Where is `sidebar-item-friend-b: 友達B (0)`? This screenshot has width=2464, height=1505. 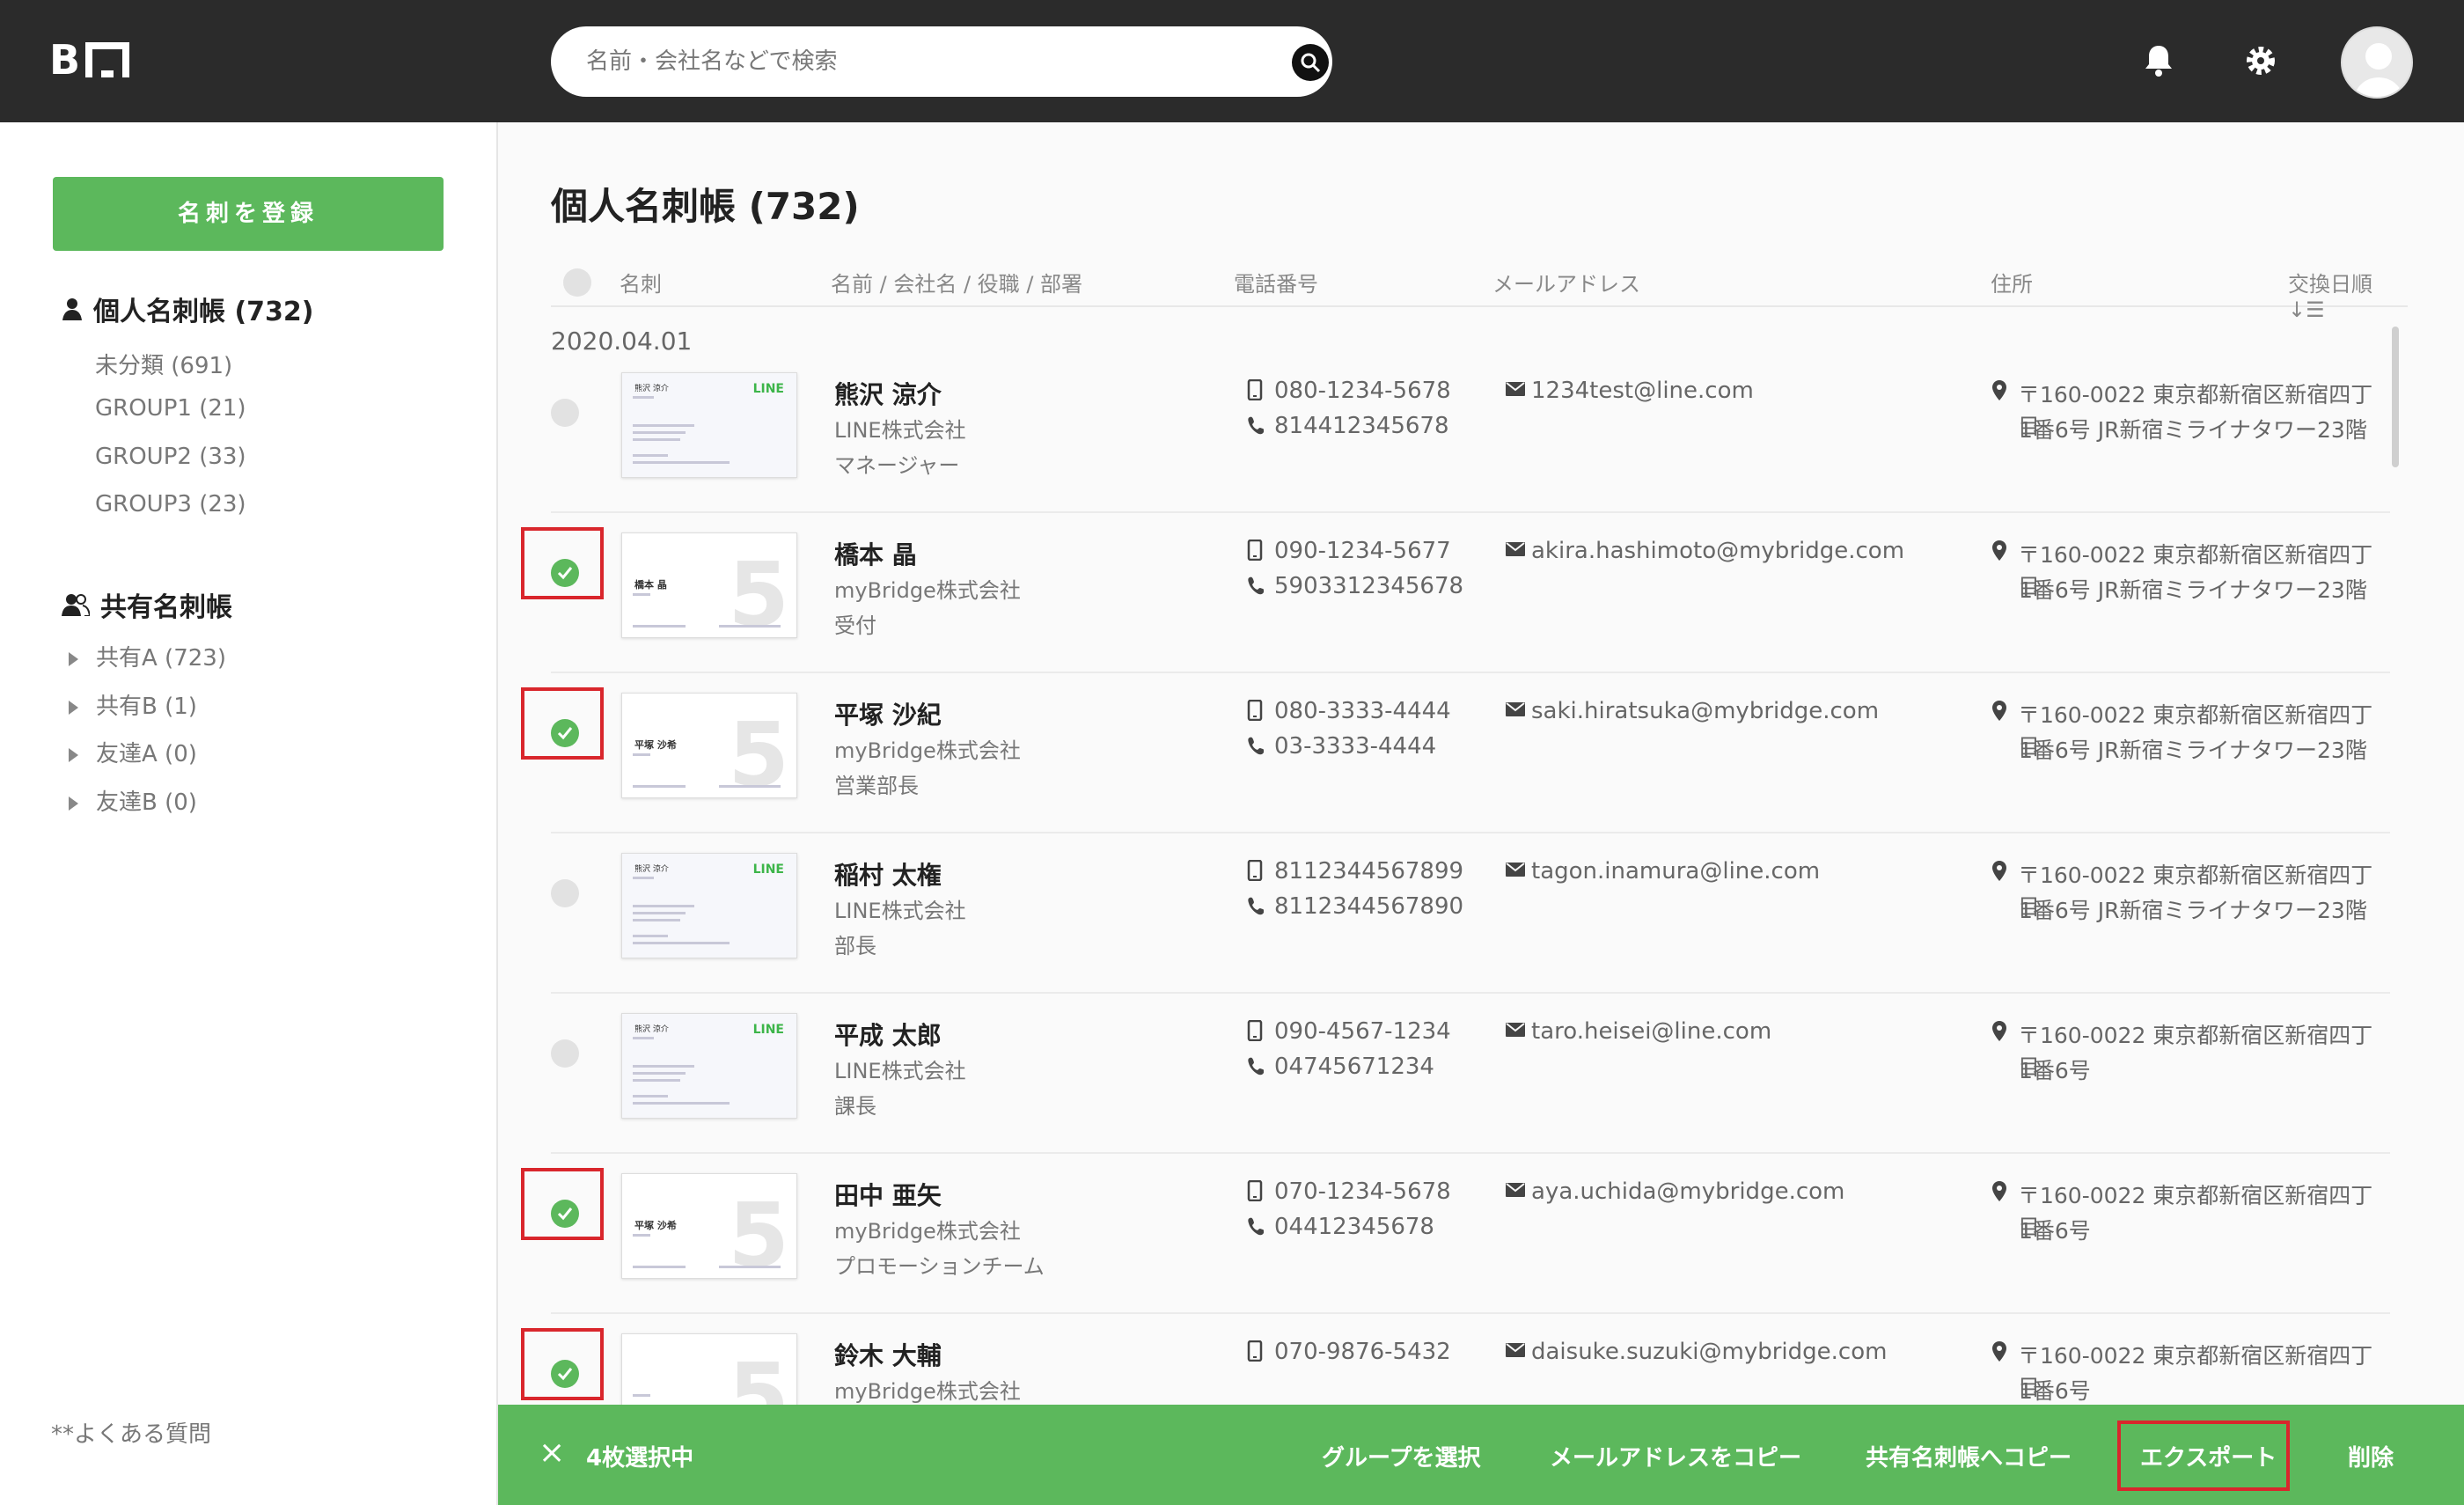
sidebar-item-friend-b: 友達B (0) is located at coordinates (133, 800).